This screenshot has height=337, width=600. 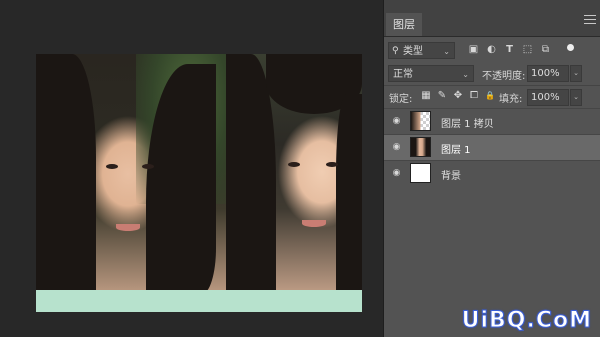 I want to click on lock-image-pixels-icon: ✎, so click(x=442, y=95).